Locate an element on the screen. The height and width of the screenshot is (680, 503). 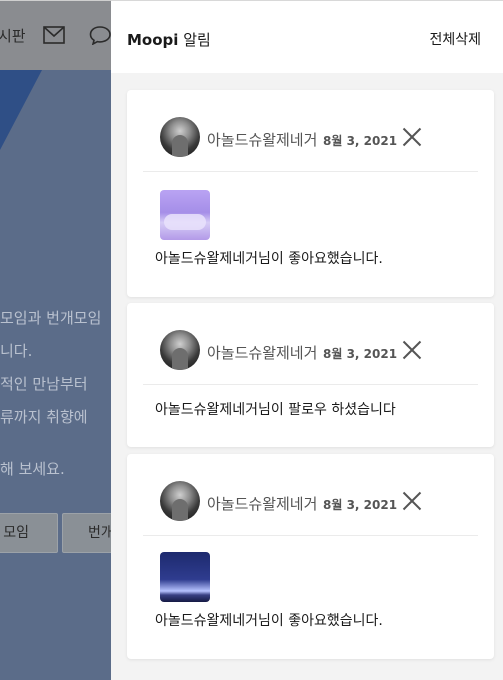
background-line: 적인 만남부터 is located at coordinates (44, 384).